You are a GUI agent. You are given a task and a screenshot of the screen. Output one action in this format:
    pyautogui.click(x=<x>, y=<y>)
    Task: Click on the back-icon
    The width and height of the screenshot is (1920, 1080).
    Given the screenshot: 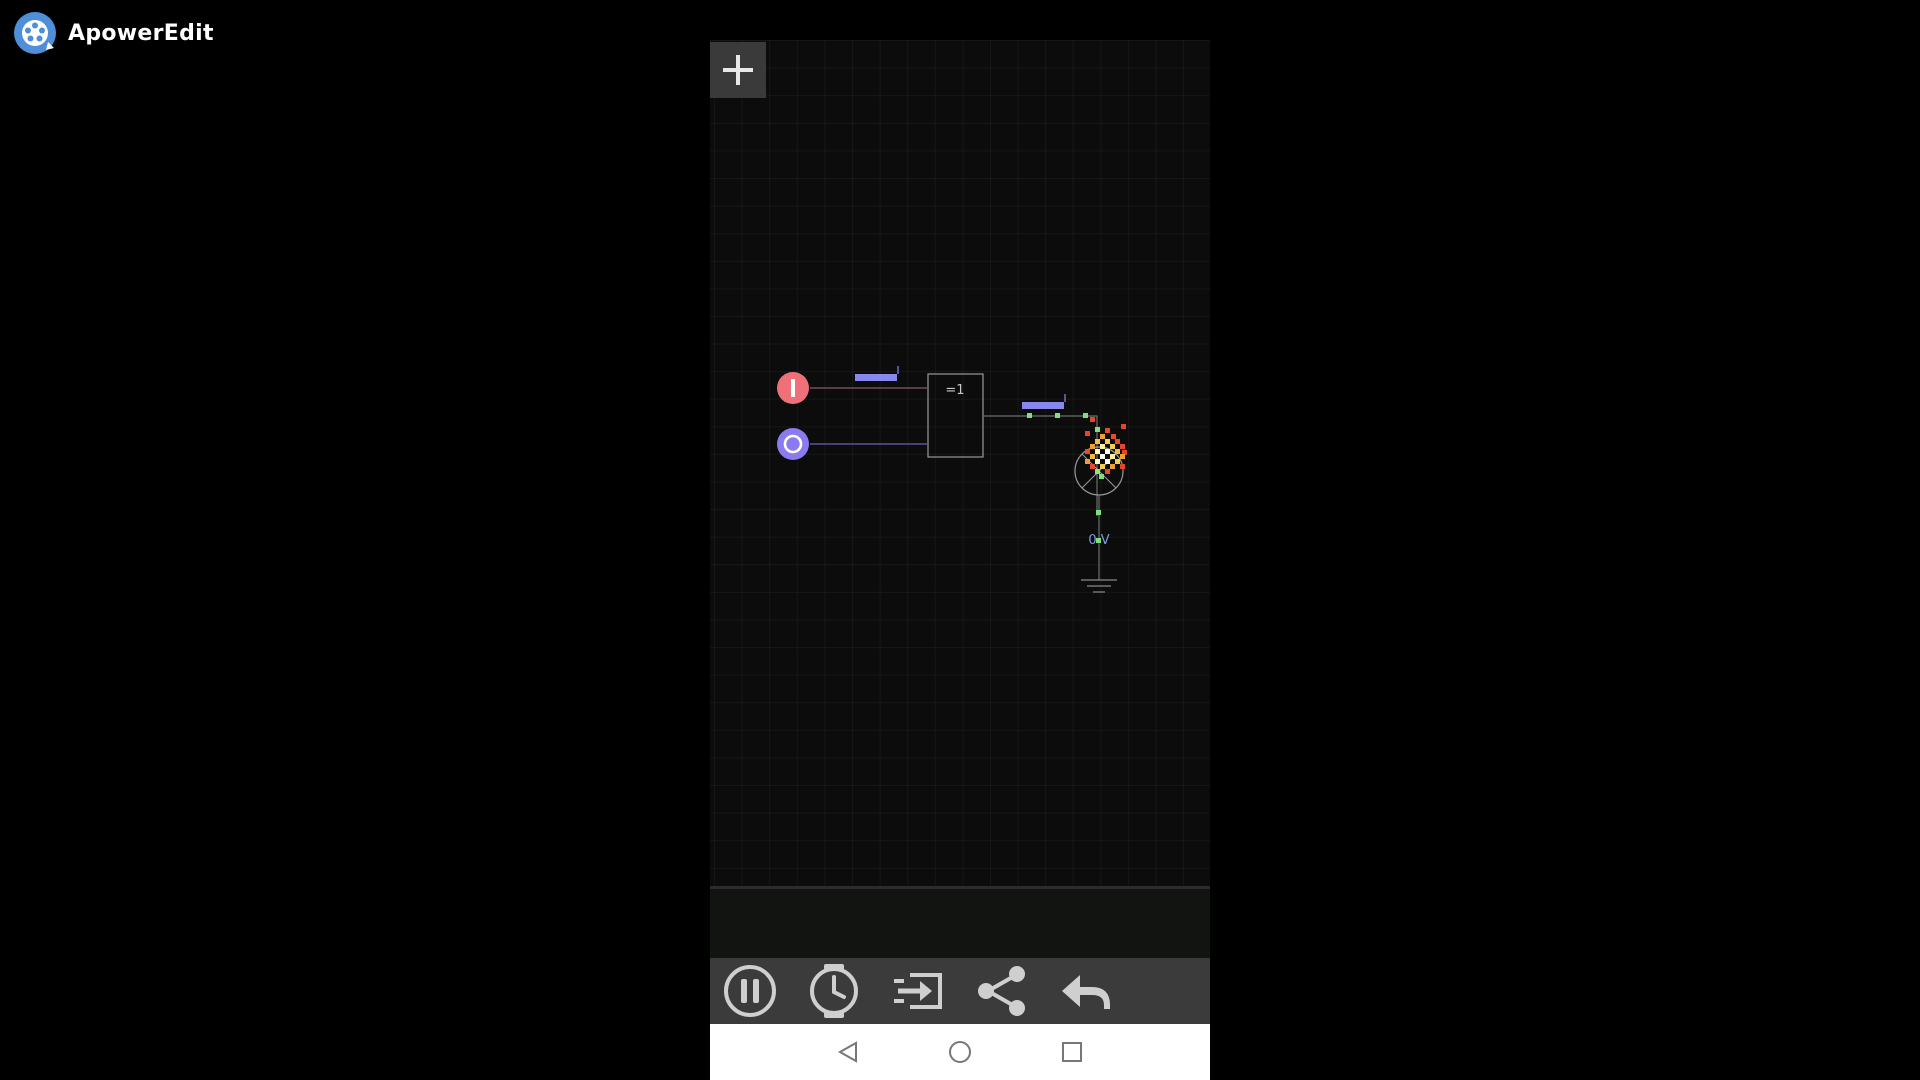 What is the action you would take?
    pyautogui.click(x=847, y=1052)
    